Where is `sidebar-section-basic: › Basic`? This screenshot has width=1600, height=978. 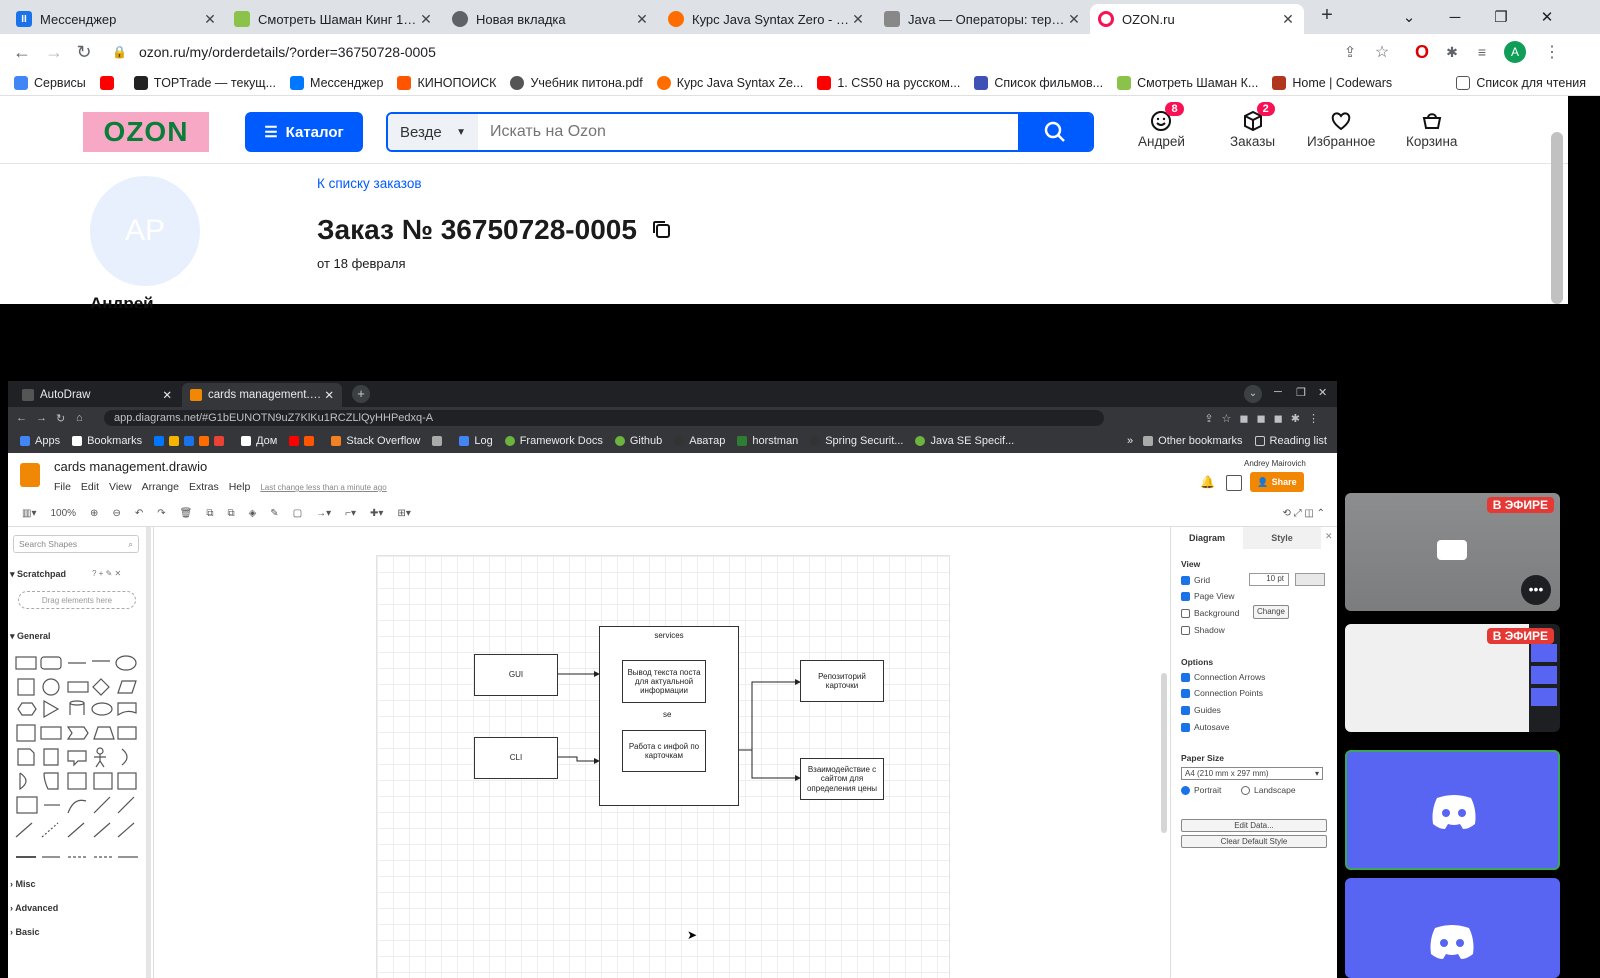 sidebar-section-basic: › Basic is located at coordinates (25, 932).